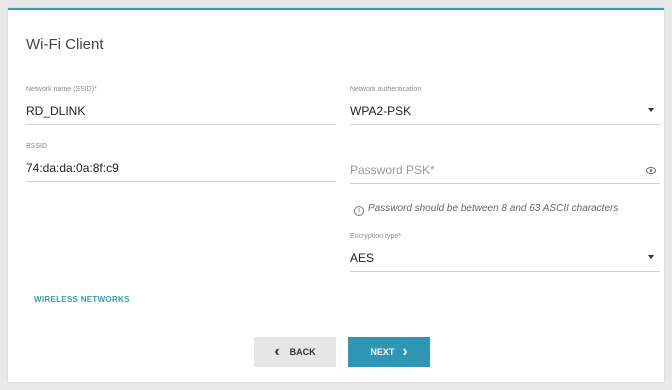  What do you see at coordinates (277, 351) in the screenshot?
I see `chevron-left-icon: ‹` at bounding box center [277, 351].